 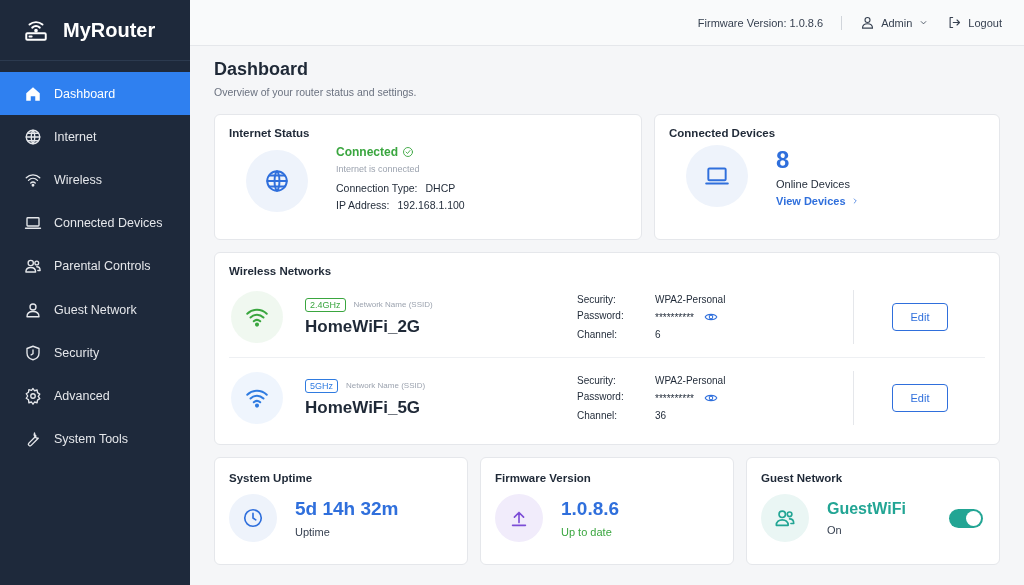 I want to click on brand-name: MyRouter, so click(x=109, y=30).